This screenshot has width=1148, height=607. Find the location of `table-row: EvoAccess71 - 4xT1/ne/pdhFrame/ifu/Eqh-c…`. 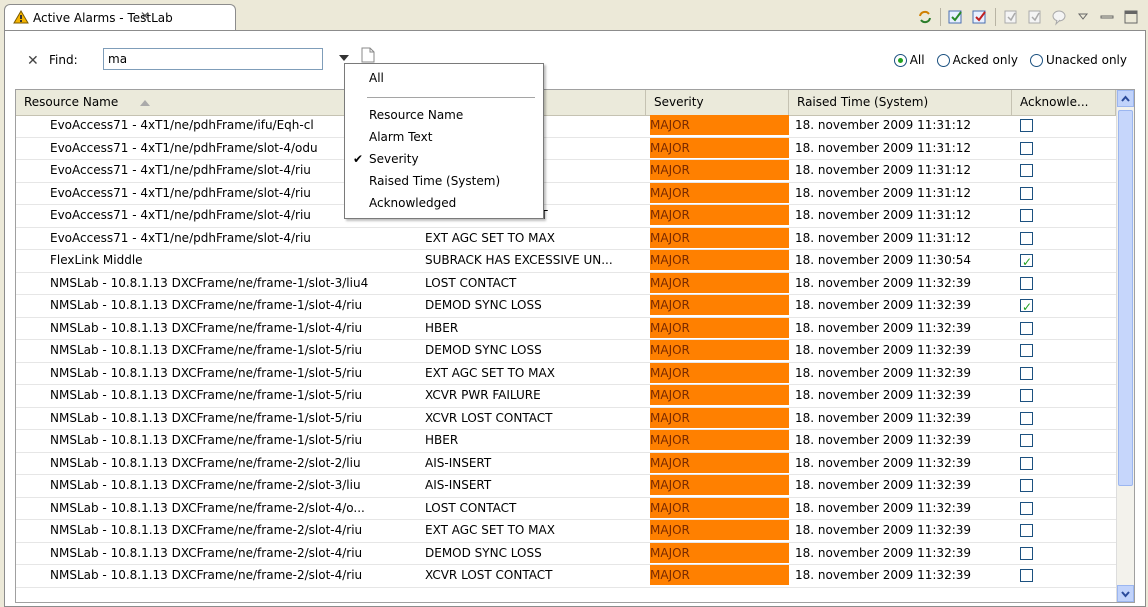

table-row: EvoAccess71 - 4xT1/ne/pdhFrame/ifu/Eqh-c… is located at coordinates (566, 126).